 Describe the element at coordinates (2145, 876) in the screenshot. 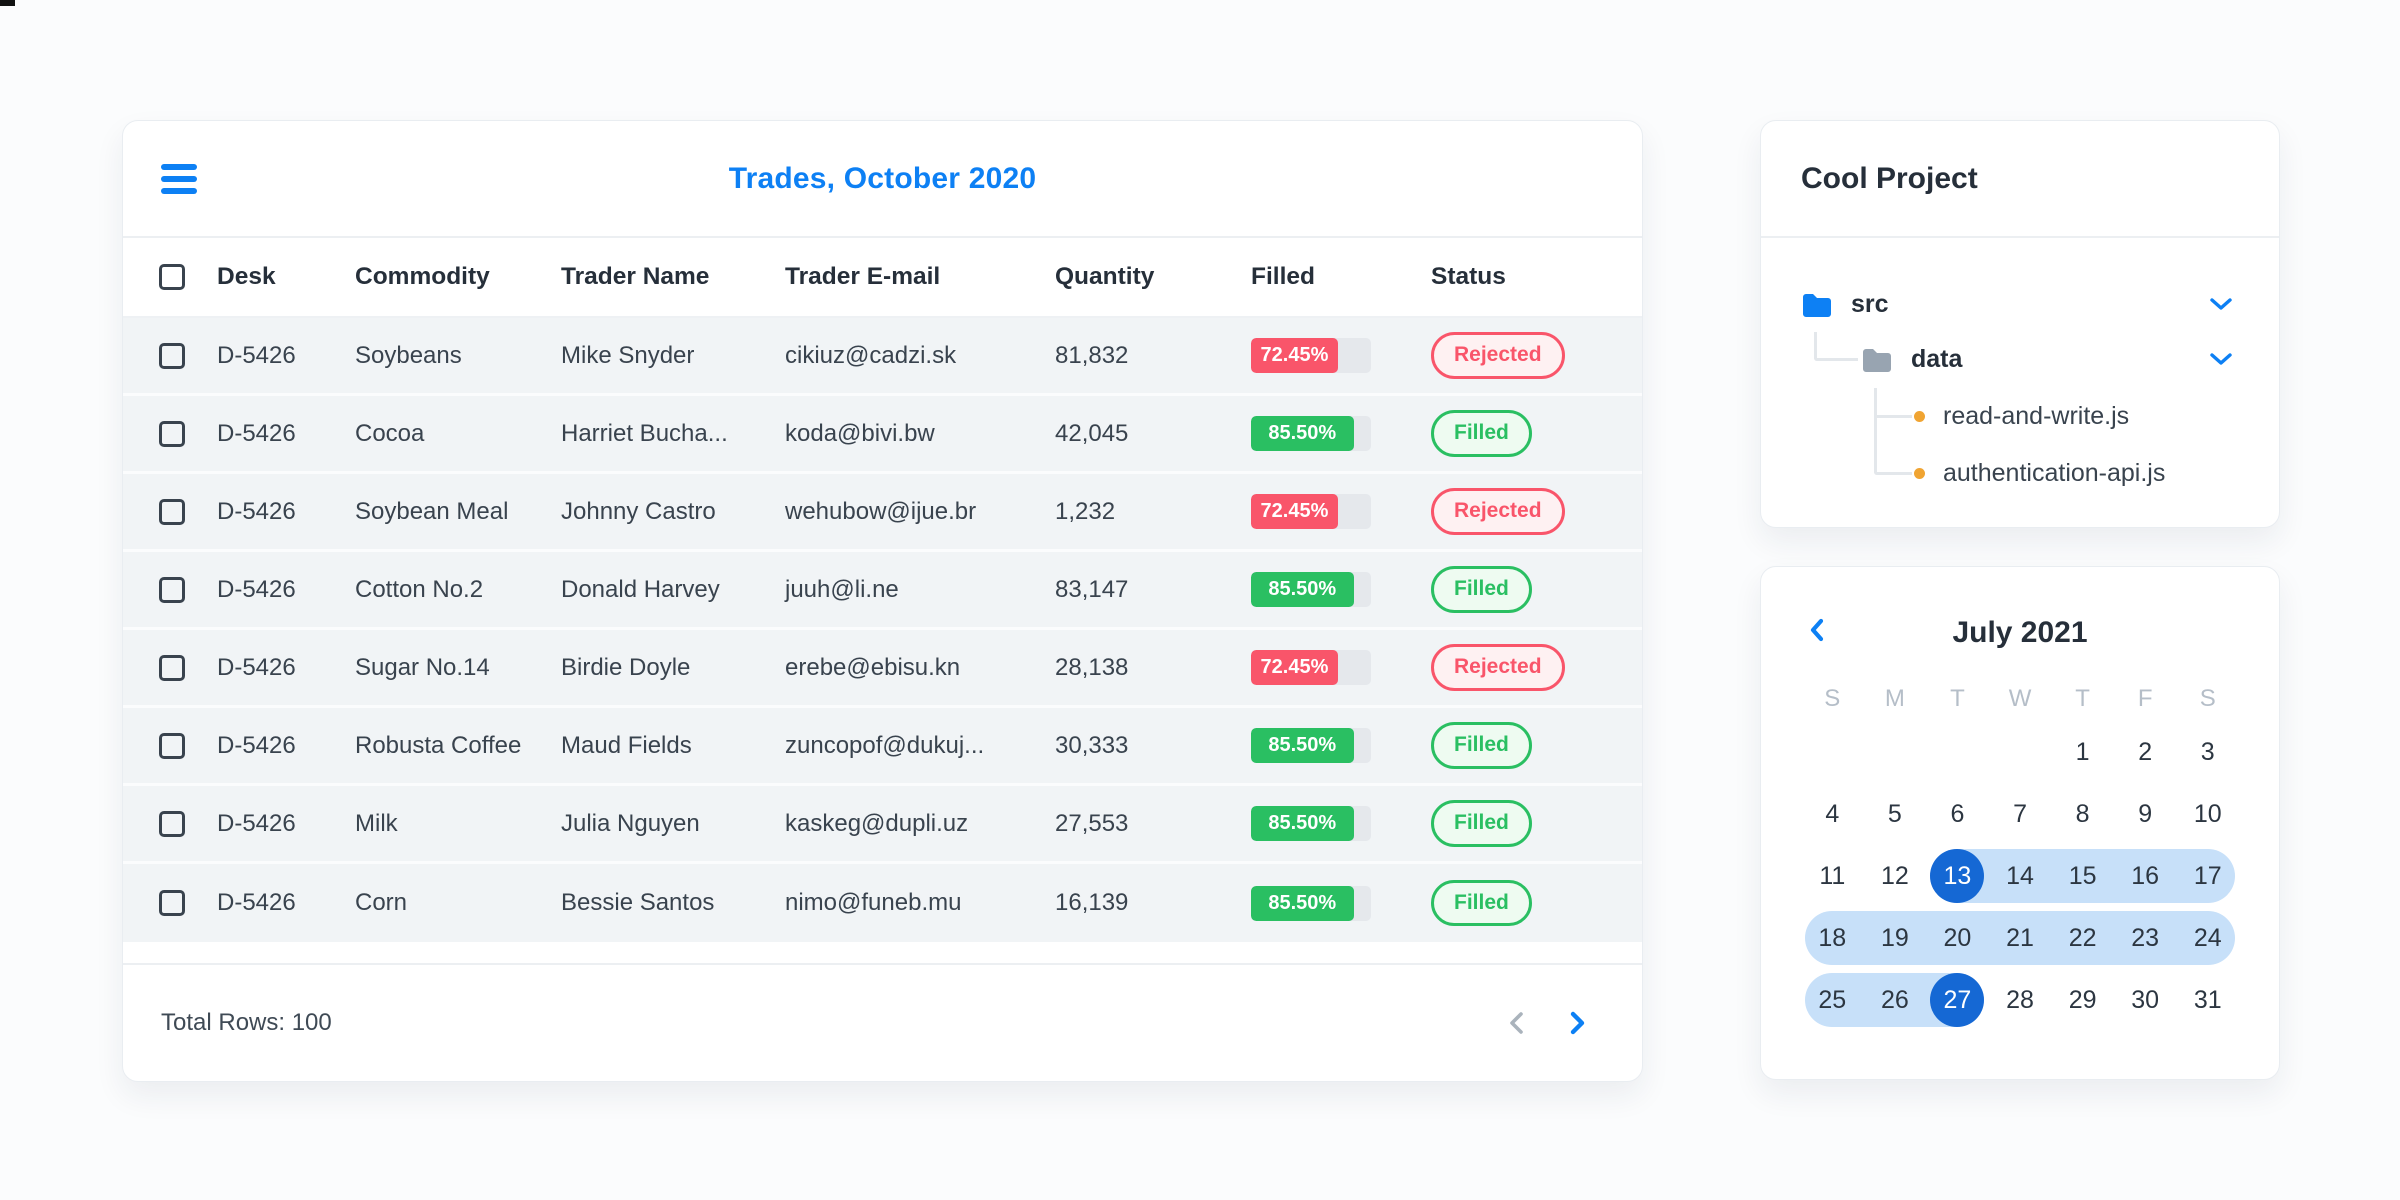

I see `calendar-day: 16` at that location.